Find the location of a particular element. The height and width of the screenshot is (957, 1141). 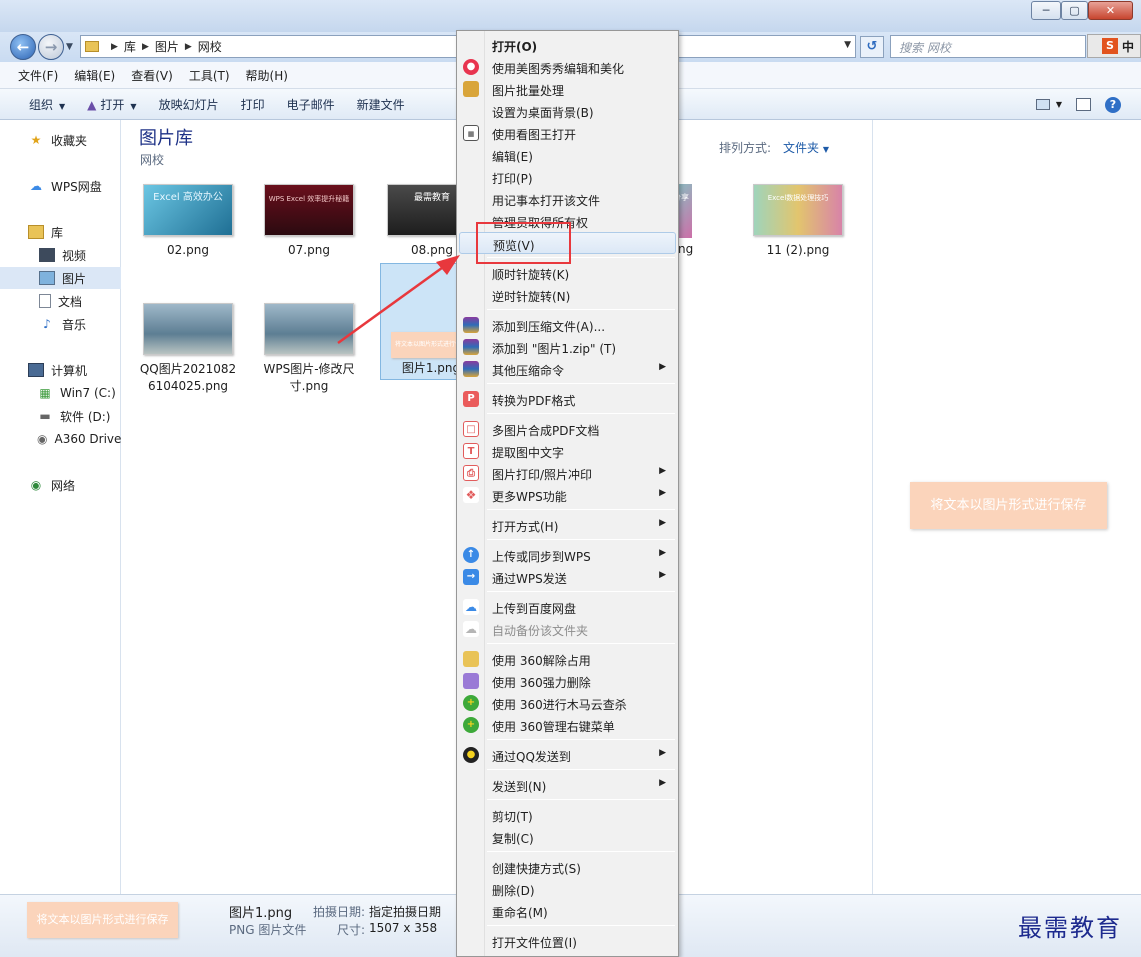

chevron-right-icon: ▶ is located at coordinates (188, 46).